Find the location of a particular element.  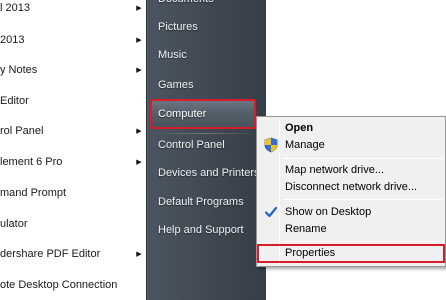

menu-item-manage: Manage is located at coordinates (351, 145).